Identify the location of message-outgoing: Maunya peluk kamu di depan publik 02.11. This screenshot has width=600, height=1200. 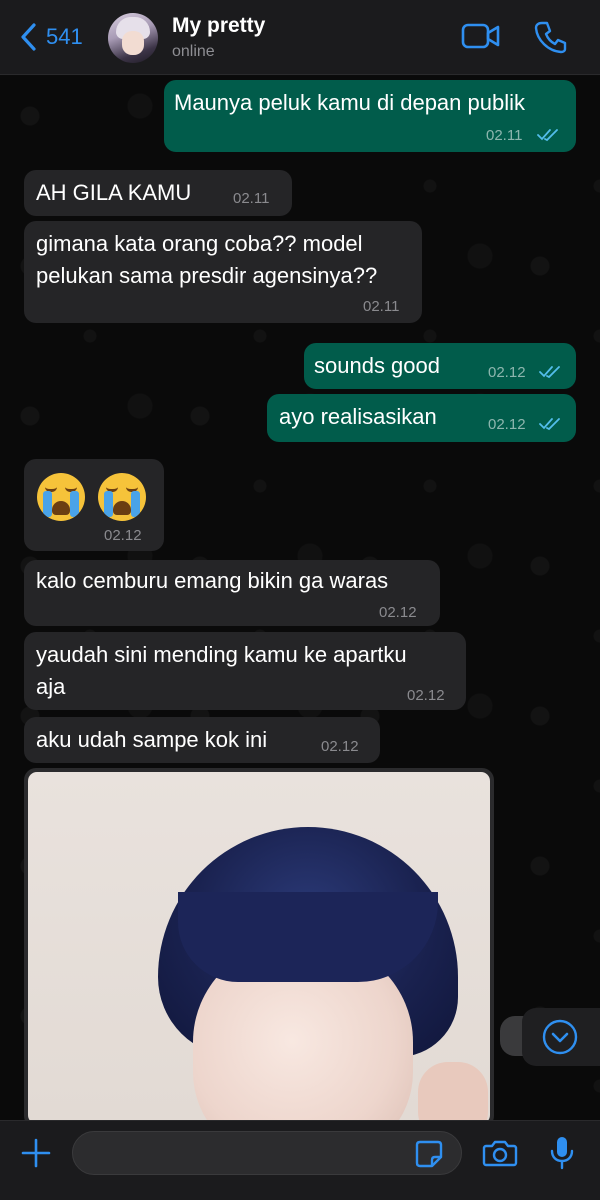
(370, 116).